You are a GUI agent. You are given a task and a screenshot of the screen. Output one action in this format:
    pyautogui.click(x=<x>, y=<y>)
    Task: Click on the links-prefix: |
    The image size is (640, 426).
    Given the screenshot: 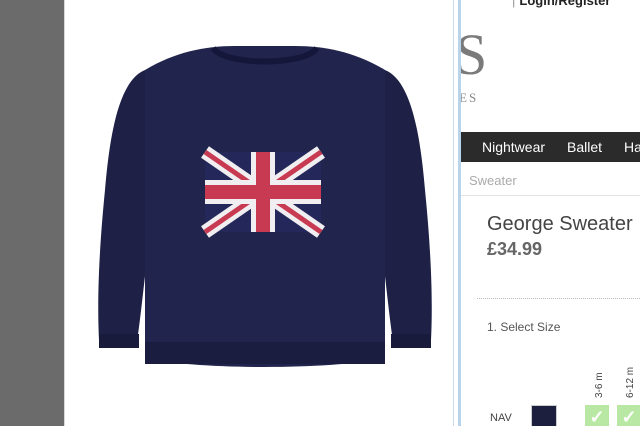 What is the action you would take?
    pyautogui.click(x=514, y=4)
    